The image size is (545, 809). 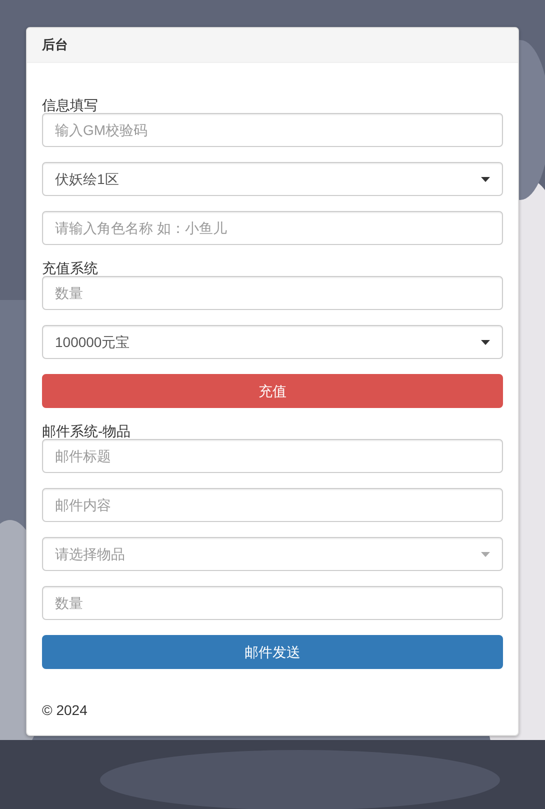 What do you see at coordinates (272, 554) in the screenshot?
I see `dropdown: 请选择物品` at bounding box center [272, 554].